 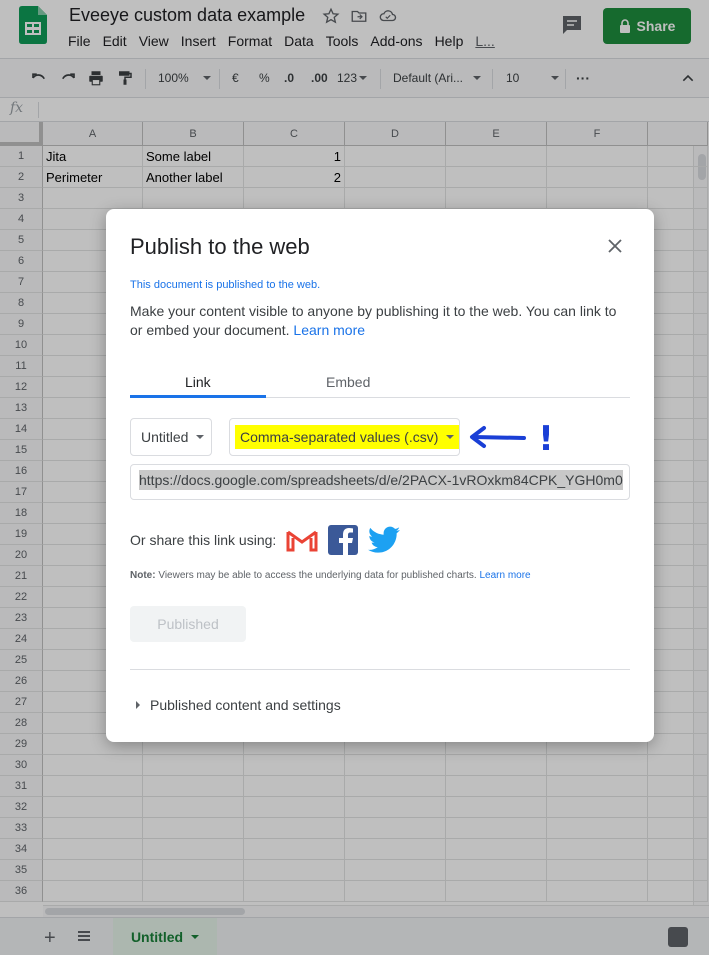 What do you see at coordinates (380, 383) in the screenshot?
I see `dialog-tabs: Link Embed` at bounding box center [380, 383].